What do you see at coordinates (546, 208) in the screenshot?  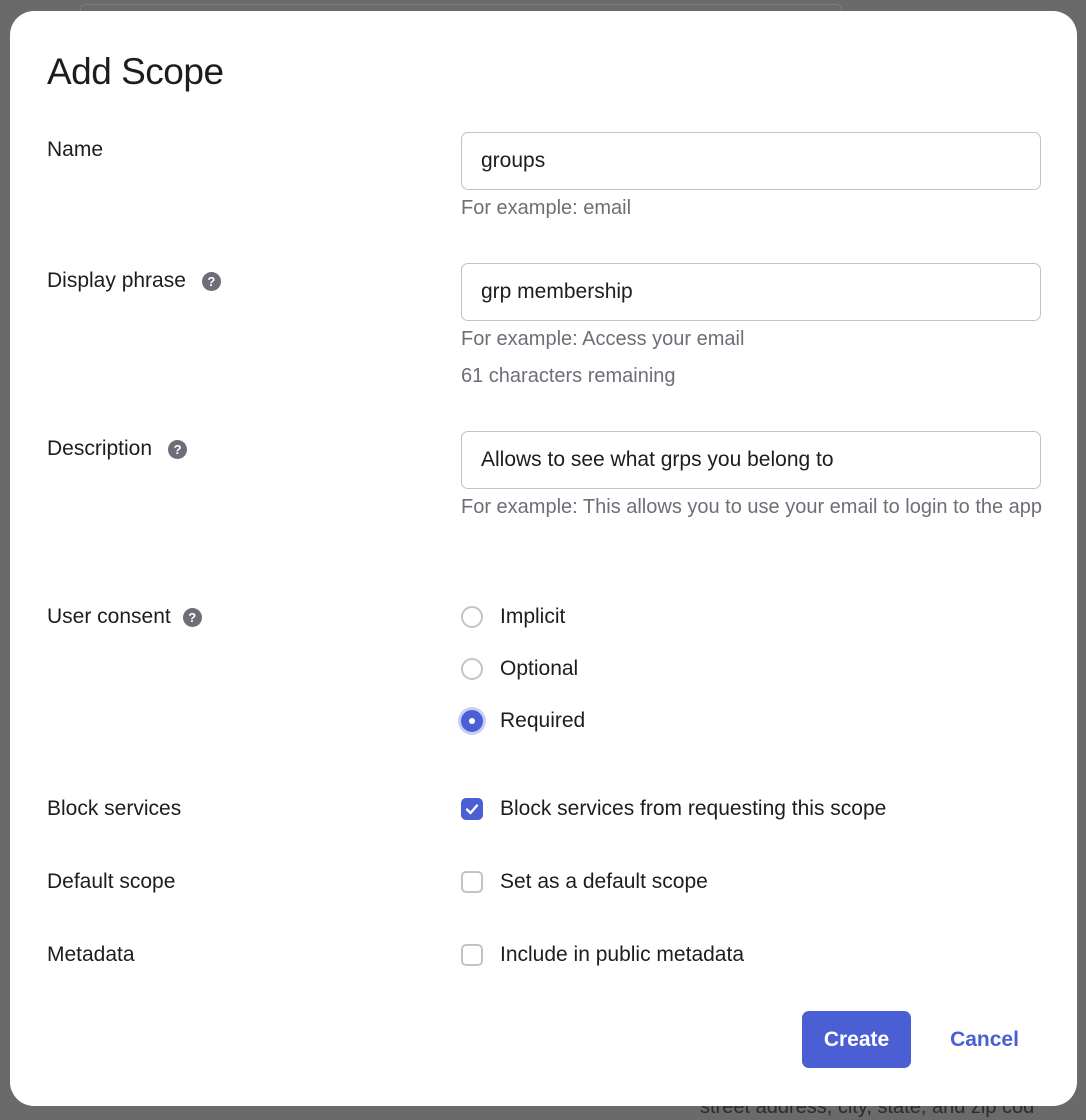 I see `name-hint: For example: email` at bounding box center [546, 208].